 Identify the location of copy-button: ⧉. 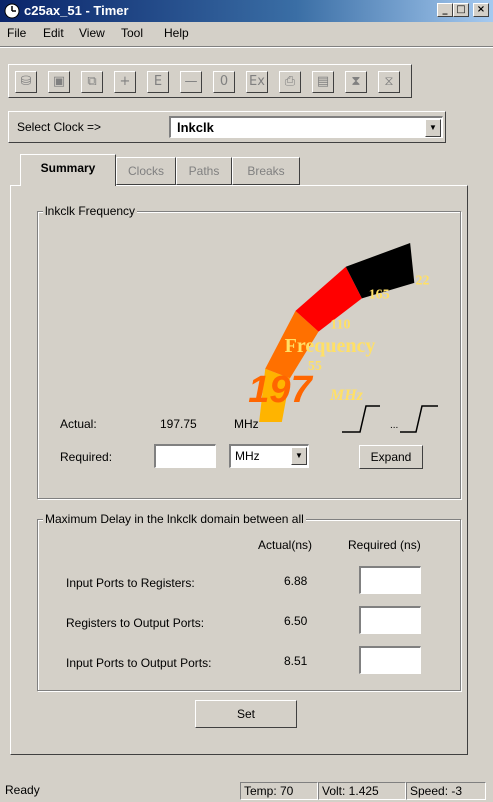
(92, 82).